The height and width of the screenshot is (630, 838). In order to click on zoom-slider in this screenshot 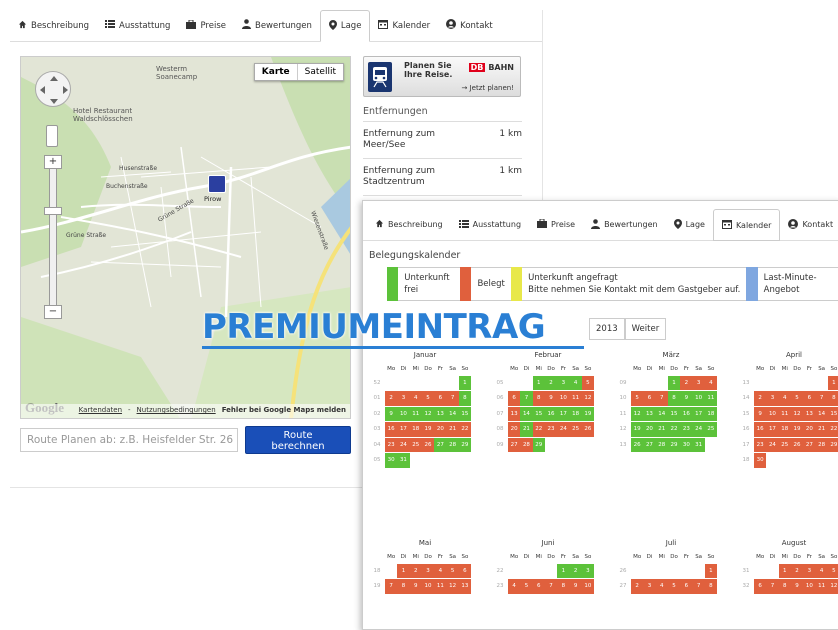, I will do `click(53, 232)`.